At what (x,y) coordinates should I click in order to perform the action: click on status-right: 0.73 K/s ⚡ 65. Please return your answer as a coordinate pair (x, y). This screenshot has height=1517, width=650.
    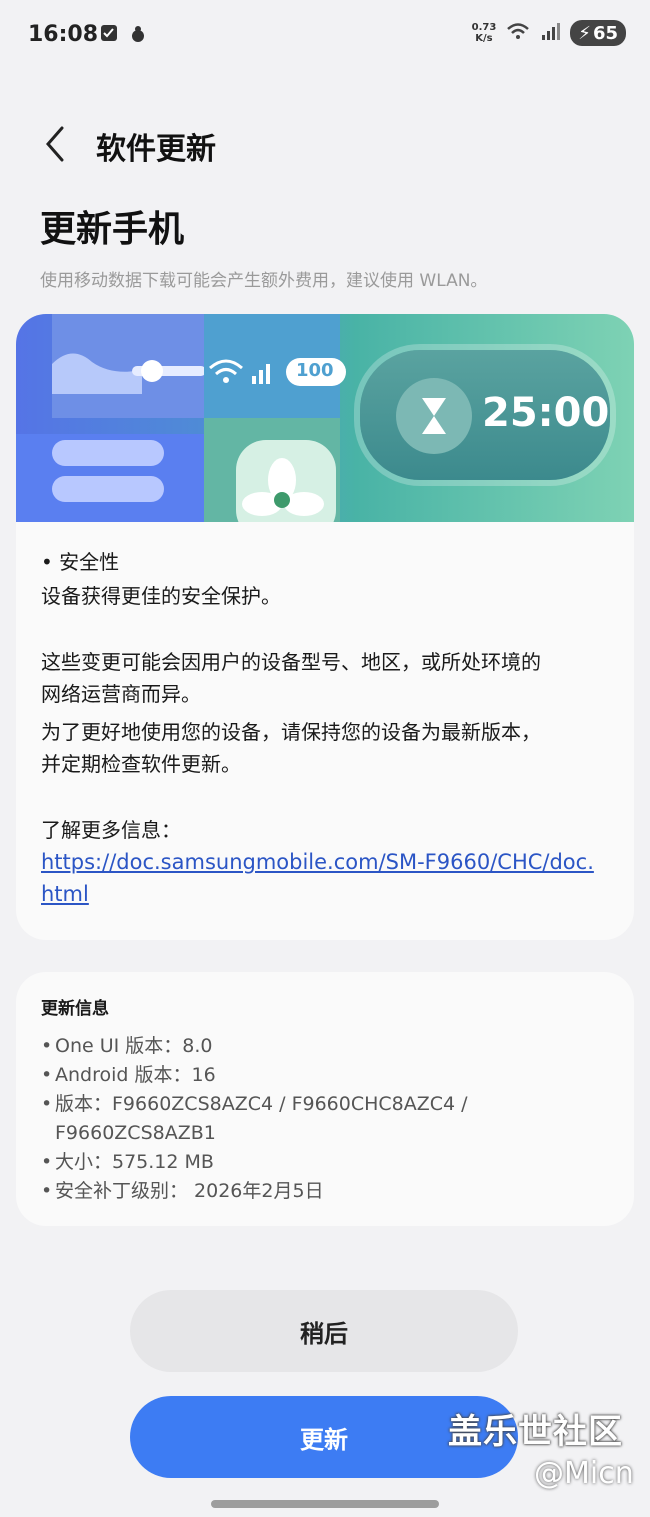
    Looking at the image, I should click on (549, 33).